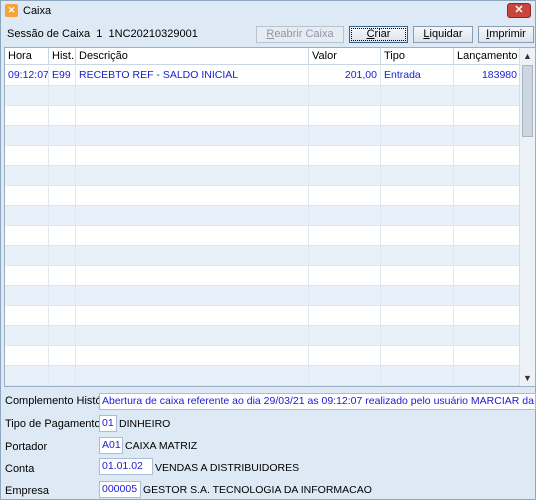  Describe the element at coordinates (27, 76) in the screenshot. I see `cell-hora: 09:12:07` at that location.